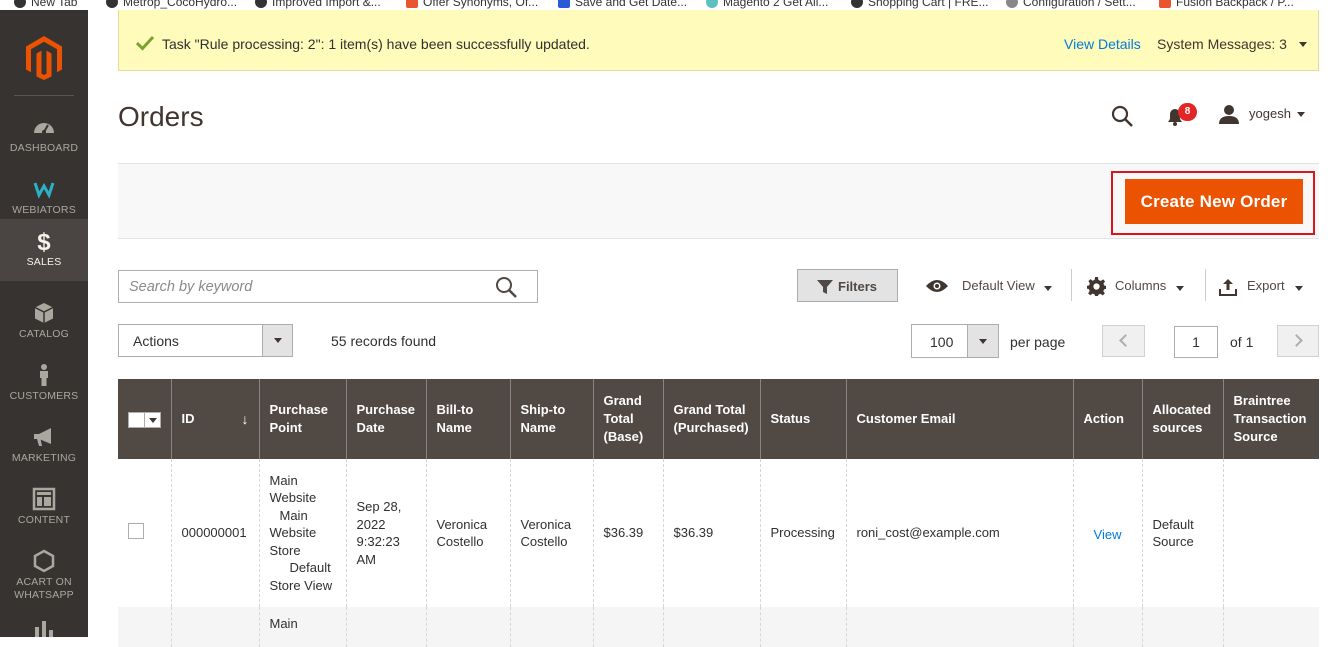  I want to click on braintree-source, so click(1270, 533).